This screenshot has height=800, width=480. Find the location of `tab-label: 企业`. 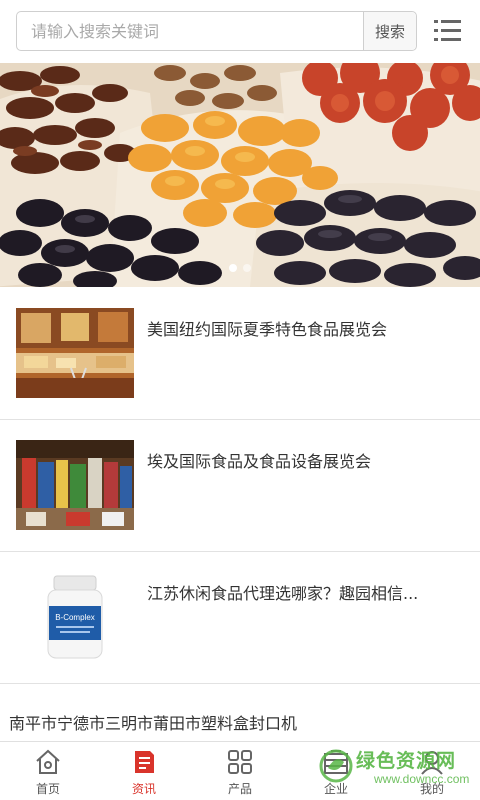

tab-label: 企业 is located at coordinates (335, 789).